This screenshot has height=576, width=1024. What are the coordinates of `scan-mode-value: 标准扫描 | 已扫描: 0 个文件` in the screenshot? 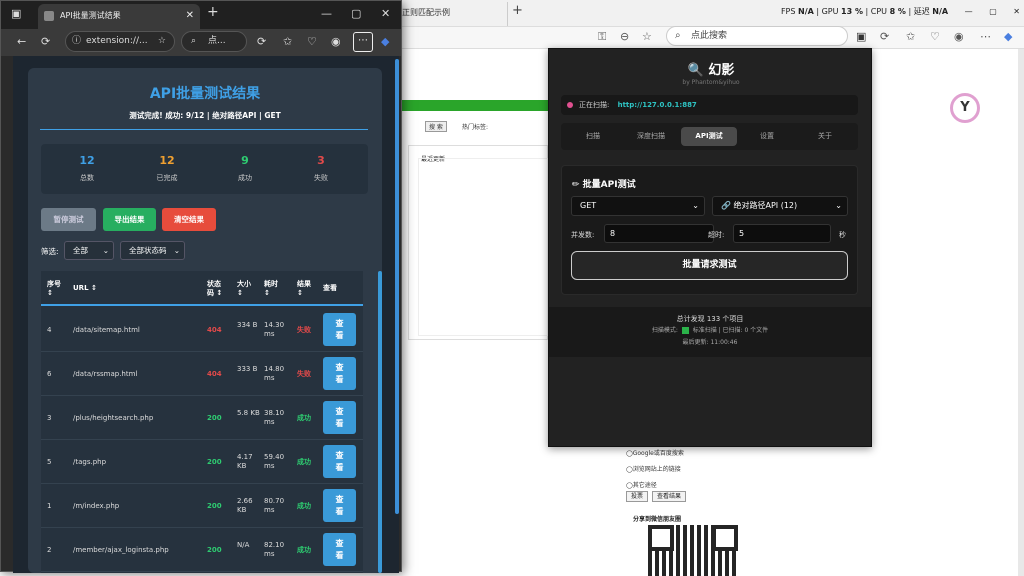 It's located at (730, 330).